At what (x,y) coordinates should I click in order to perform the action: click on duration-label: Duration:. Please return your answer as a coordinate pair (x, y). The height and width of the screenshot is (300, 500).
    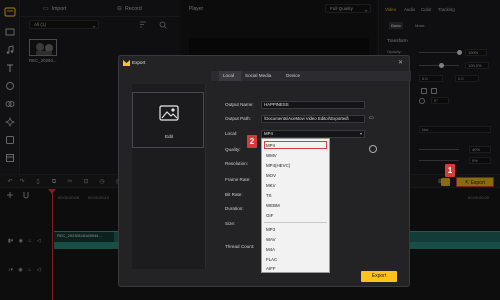
    Looking at the image, I should click on (234, 208).